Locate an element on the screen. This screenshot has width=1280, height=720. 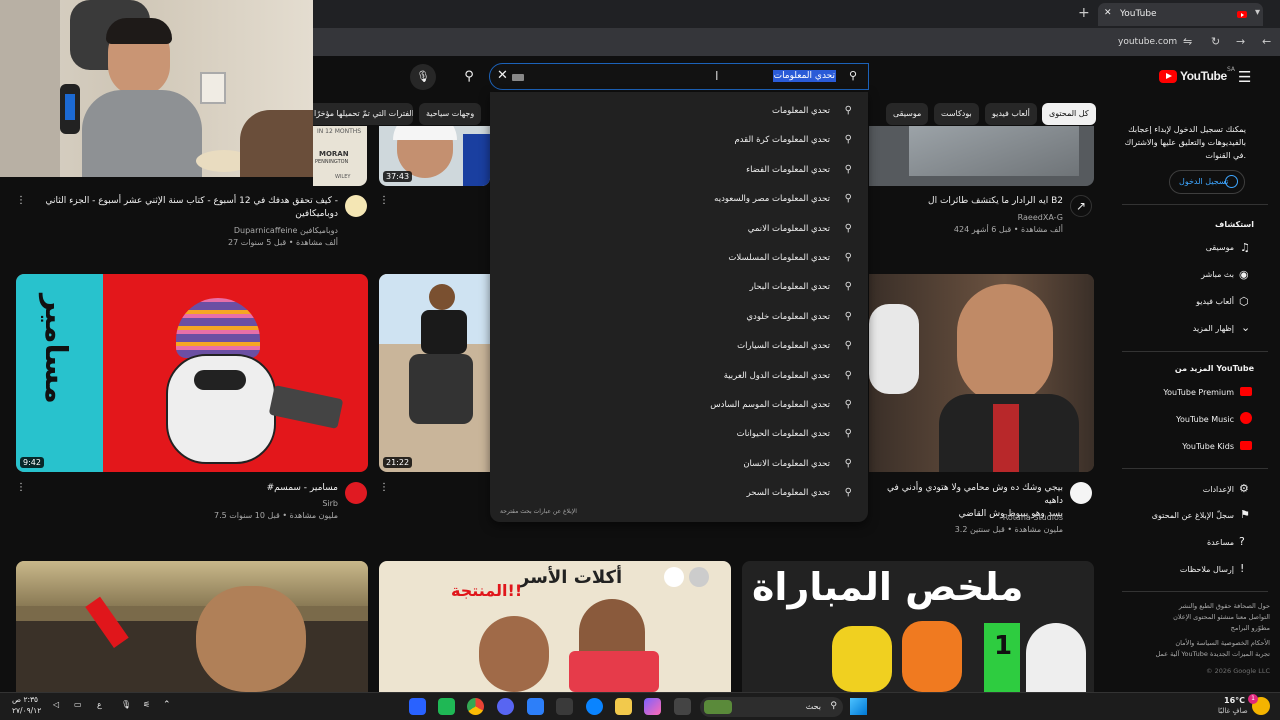
video-thumbnail: ملخص المباراة 1 is located at coordinates (918, 626).